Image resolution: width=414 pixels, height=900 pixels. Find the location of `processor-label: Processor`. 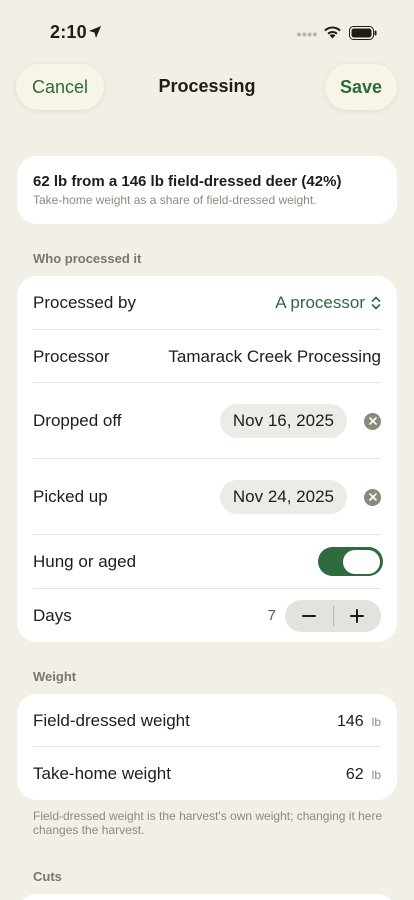

processor-label: Processor is located at coordinates (71, 356).